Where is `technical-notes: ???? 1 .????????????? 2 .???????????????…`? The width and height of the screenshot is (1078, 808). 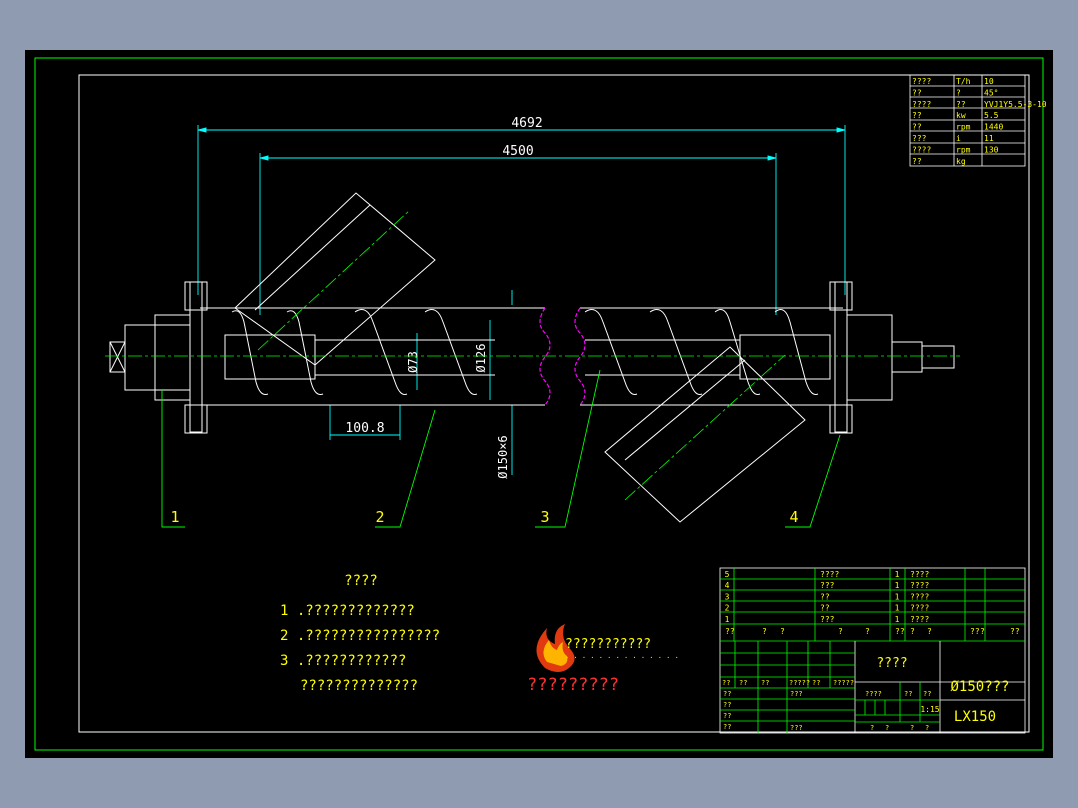
technical-notes: ???? 1 .????????????? 2 .???????????????… is located at coordinates (360, 633).